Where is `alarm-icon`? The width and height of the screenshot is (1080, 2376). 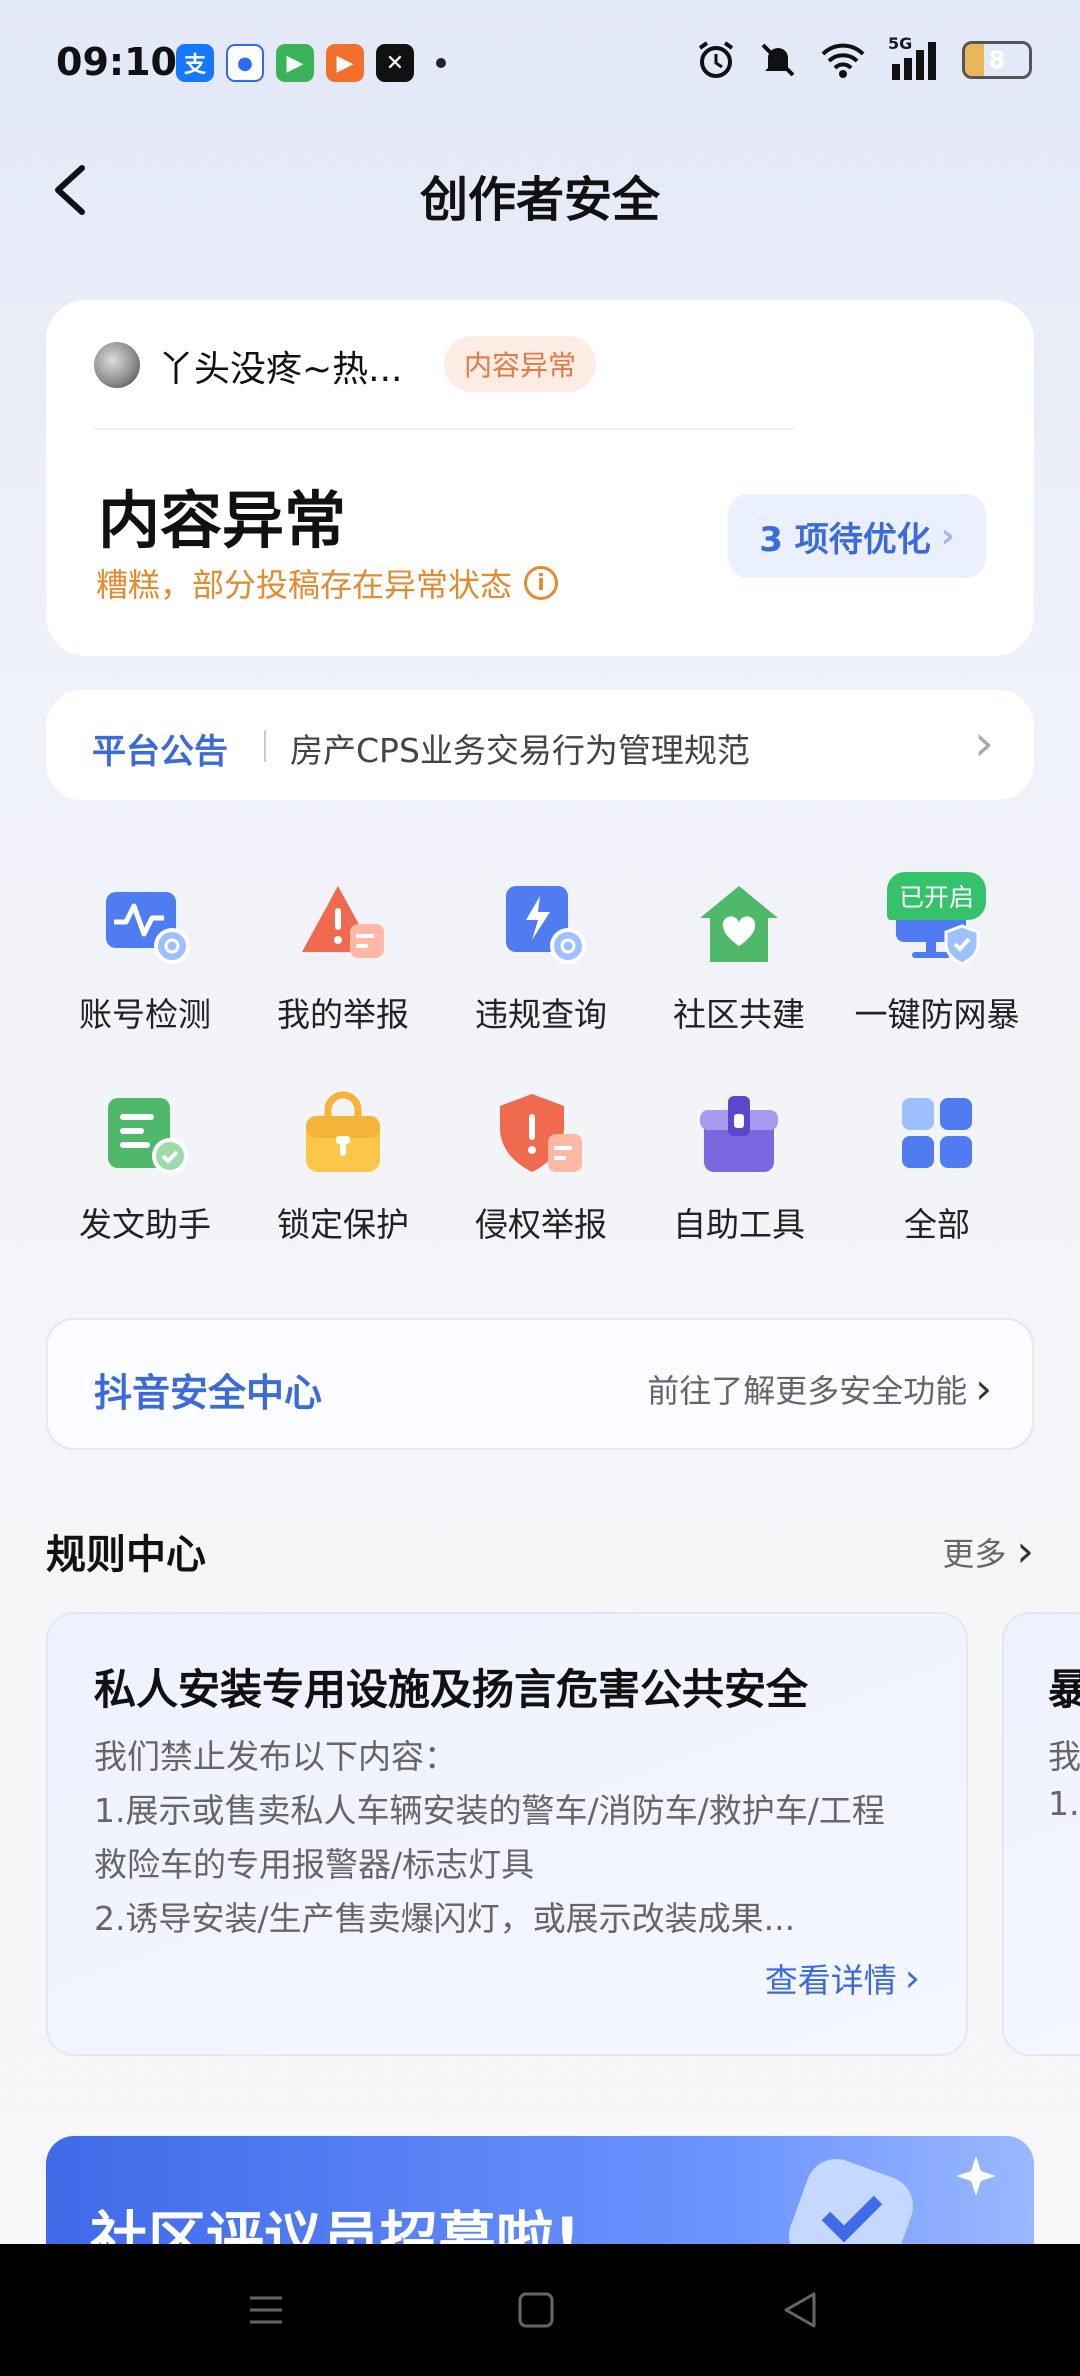
alarm-icon is located at coordinates (716, 59).